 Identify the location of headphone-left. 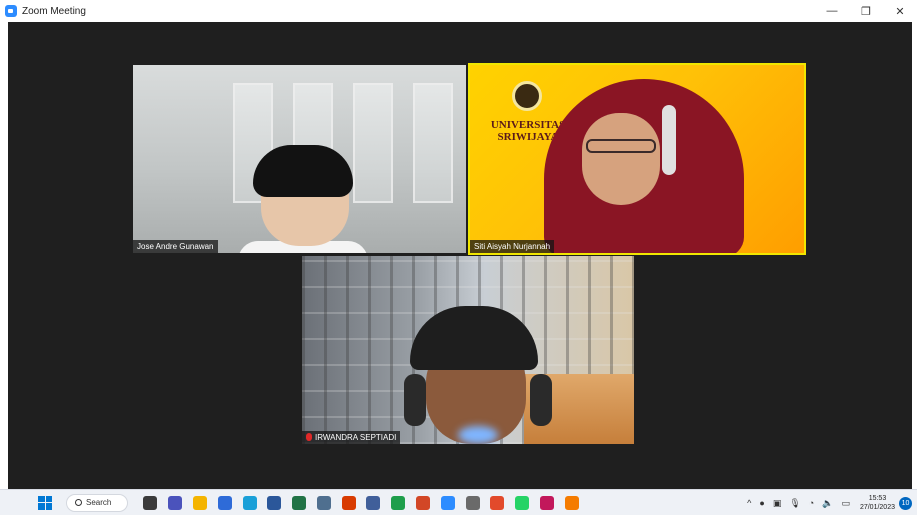
(415, 400).